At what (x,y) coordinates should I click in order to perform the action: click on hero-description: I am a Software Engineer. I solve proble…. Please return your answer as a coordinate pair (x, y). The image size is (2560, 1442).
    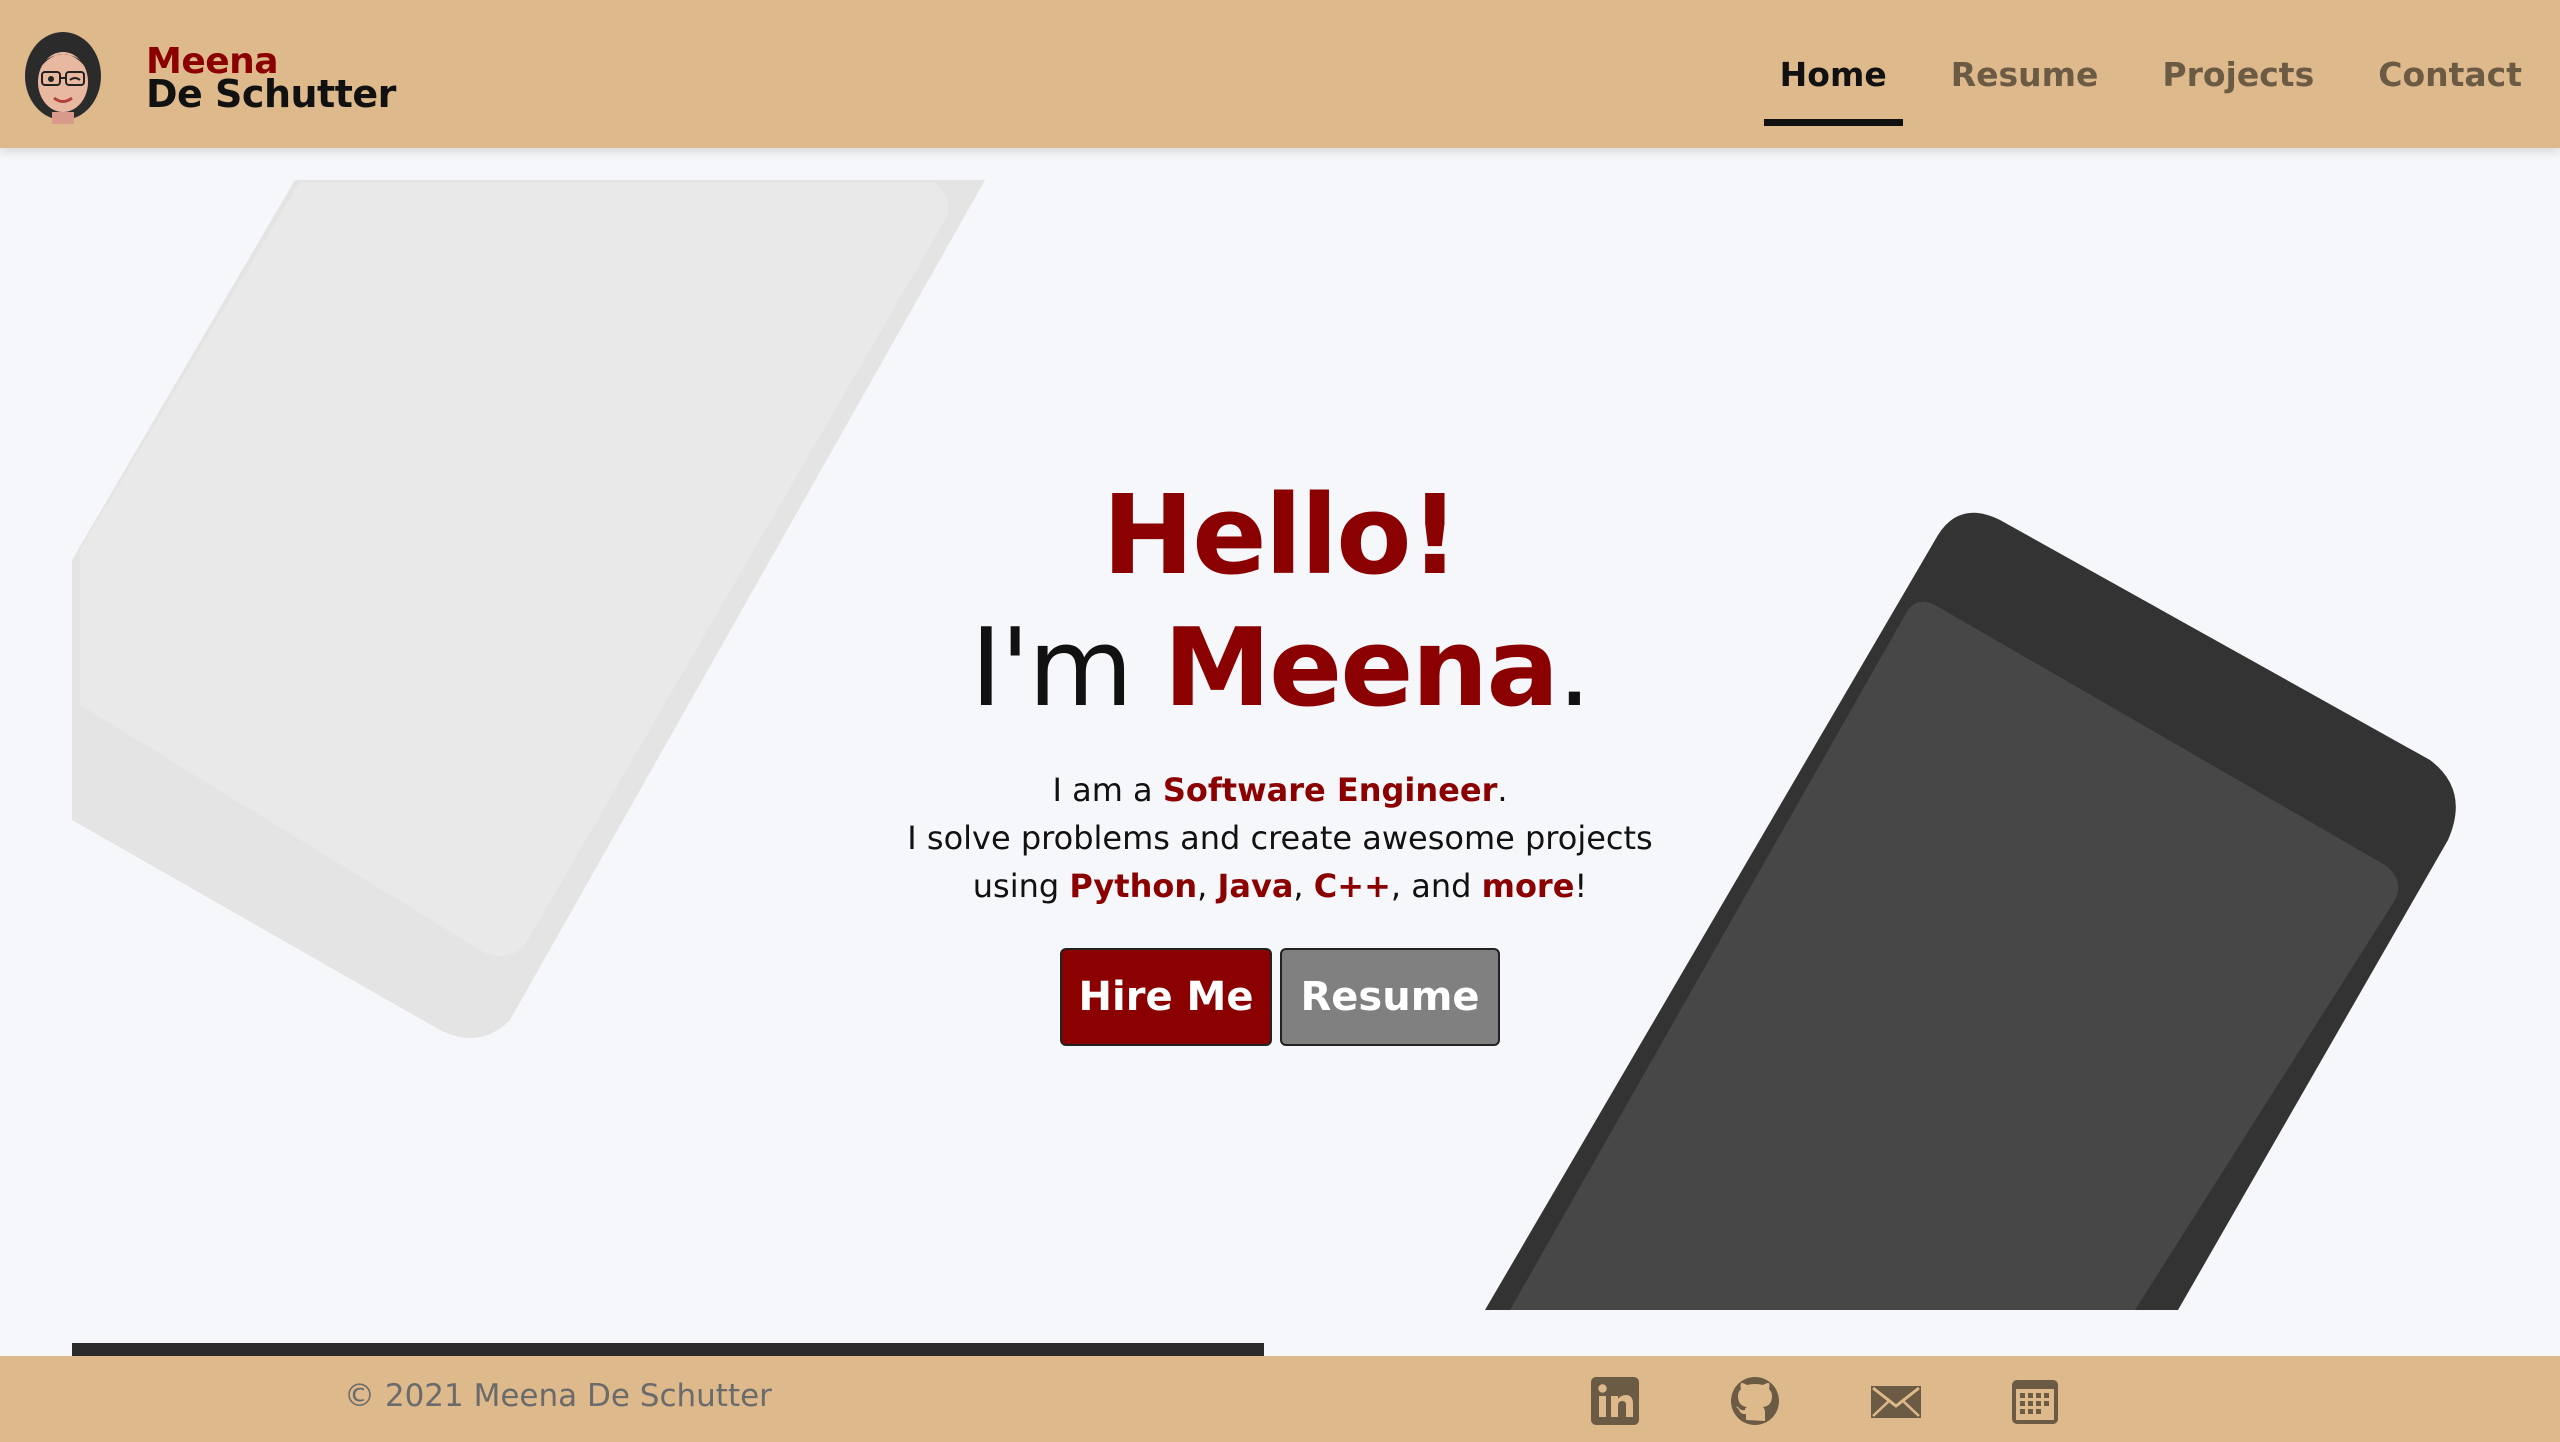
    Looking at the image, I should click on (1280, 838).